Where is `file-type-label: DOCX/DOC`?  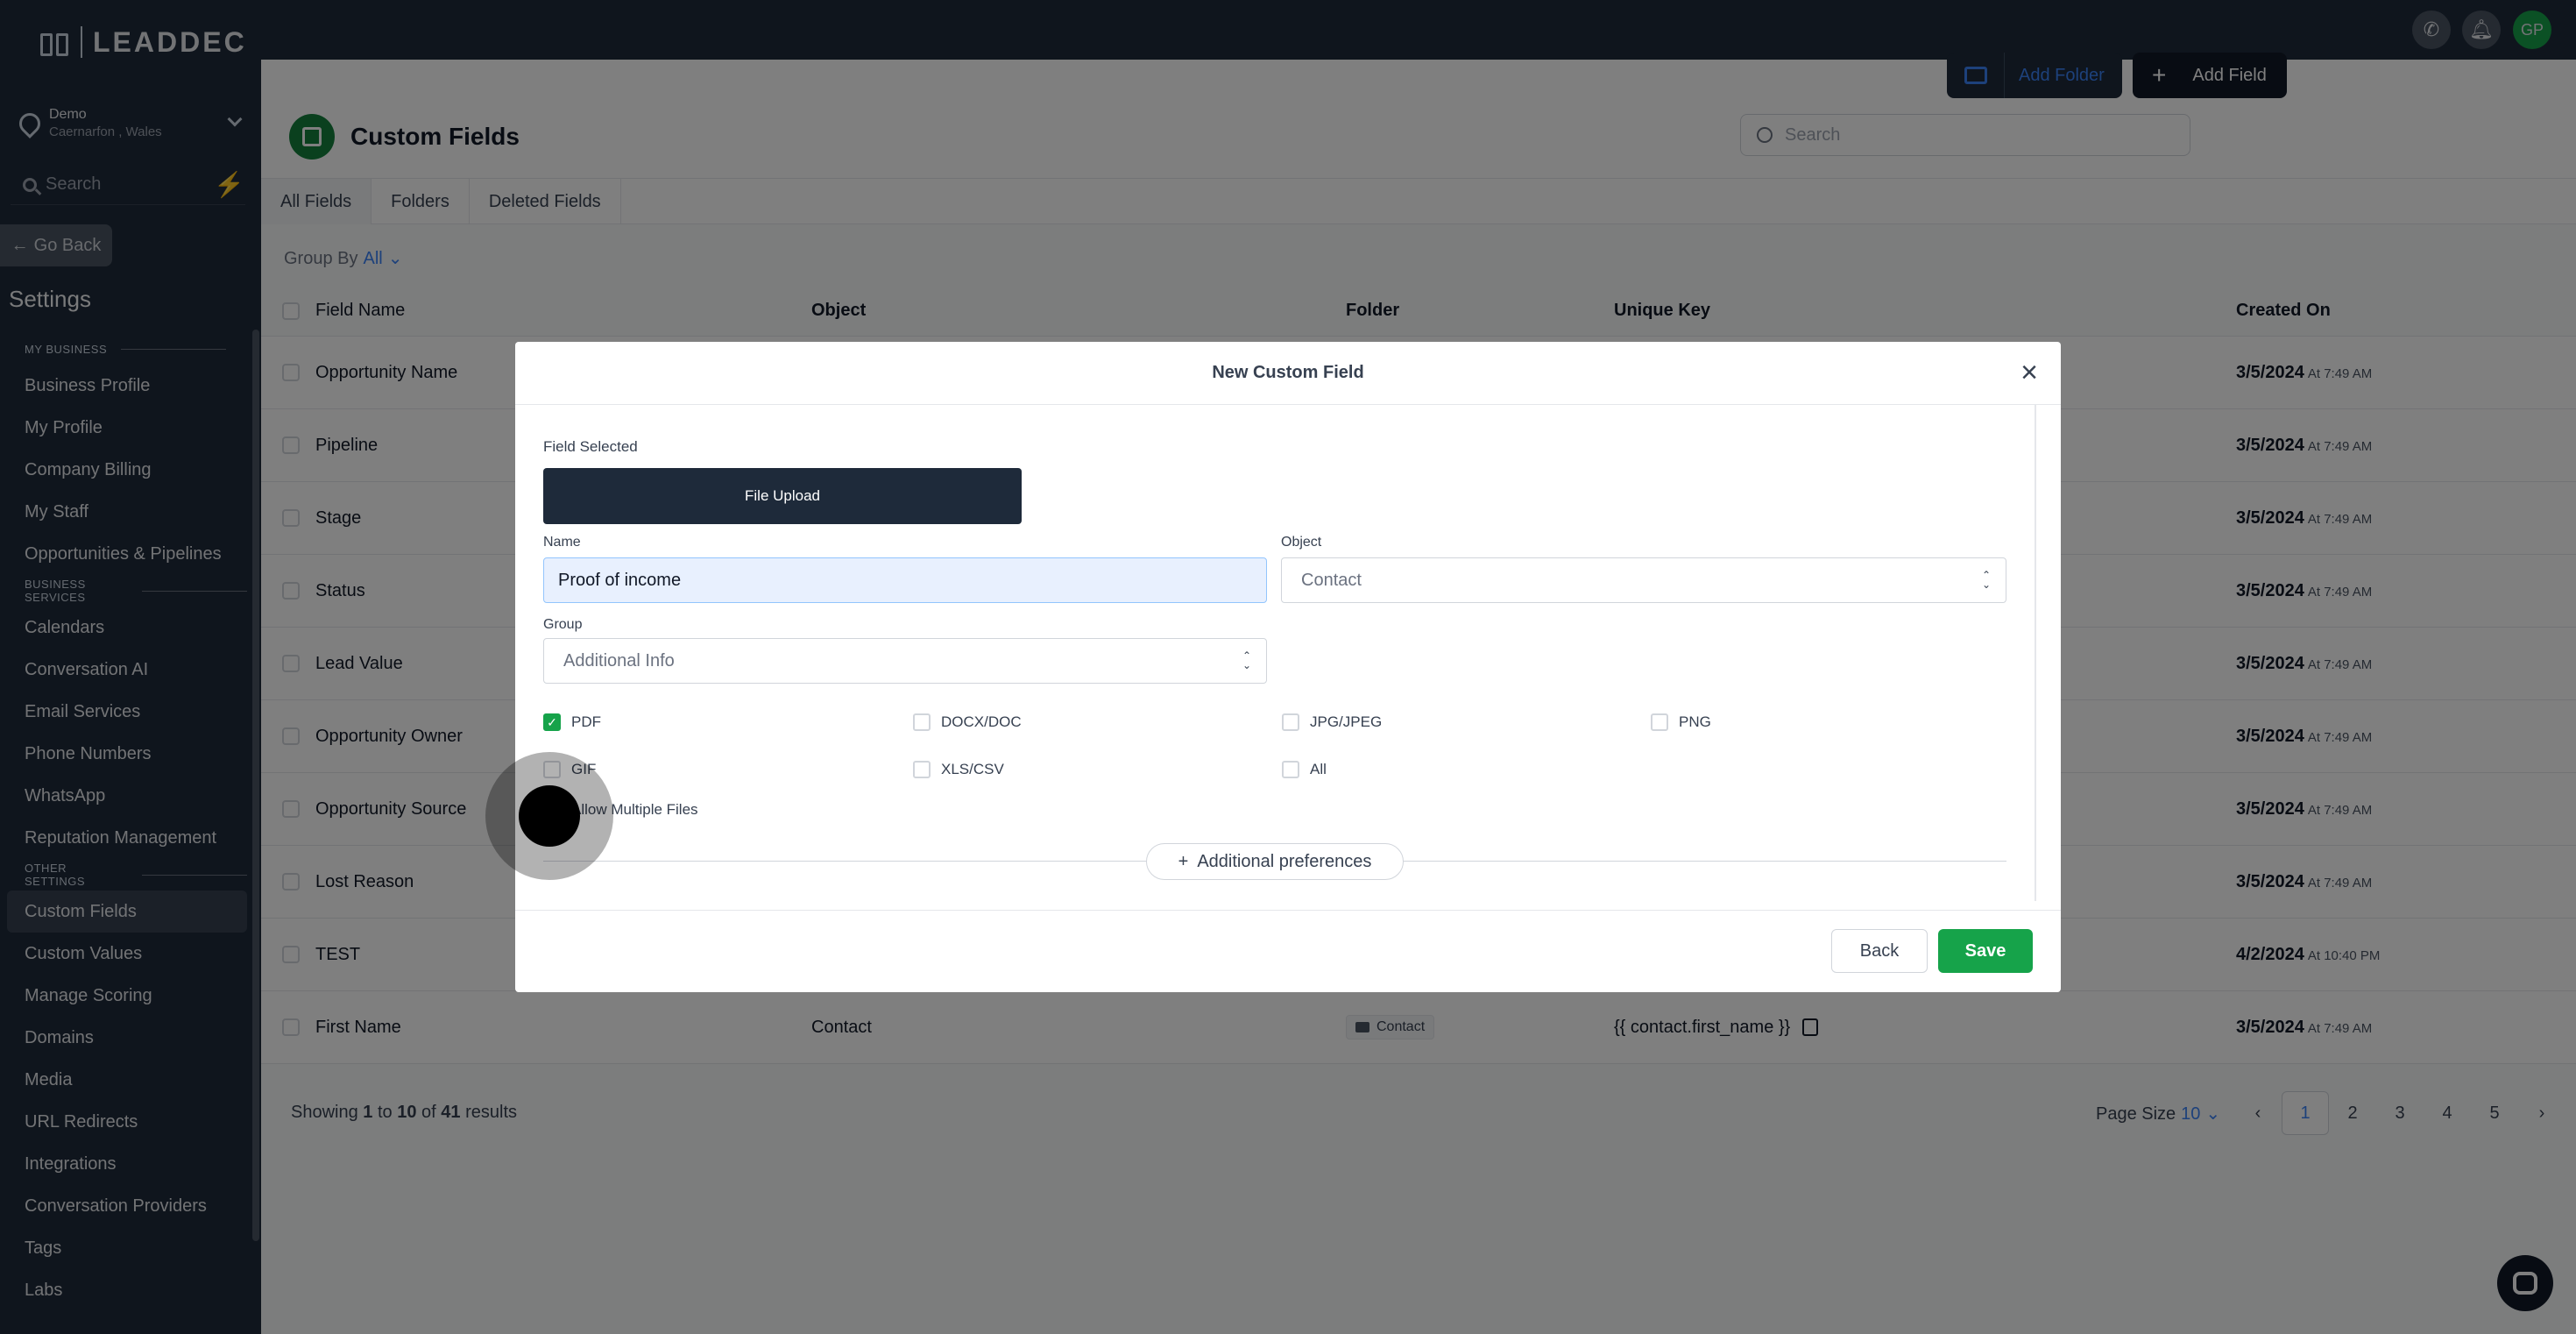
file-type-label: DOCX/DOC is located at coordinates (981, 721).